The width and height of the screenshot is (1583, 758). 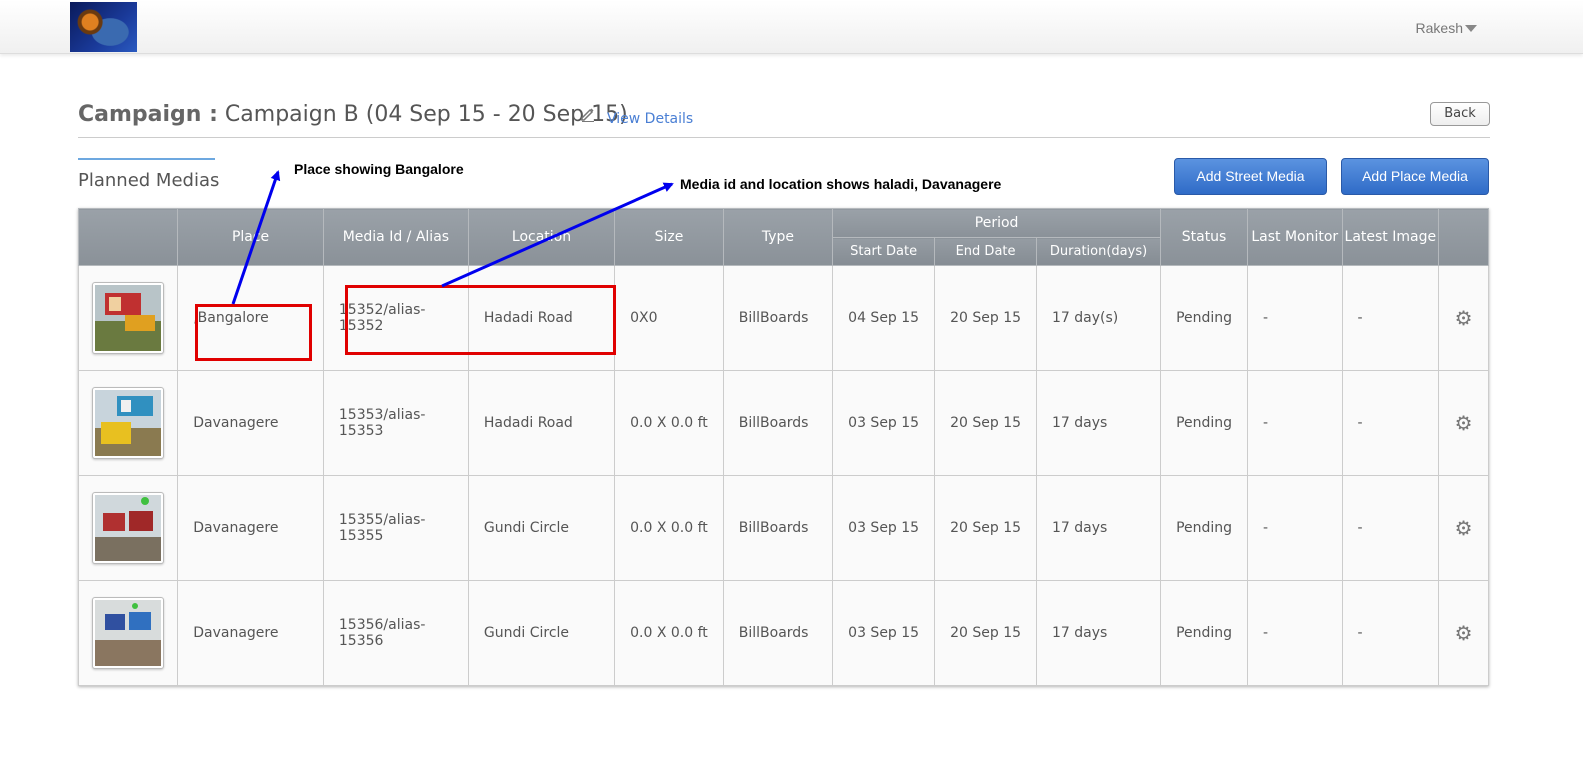 I want to click on header-type: Type, so click(x=778, y=237).